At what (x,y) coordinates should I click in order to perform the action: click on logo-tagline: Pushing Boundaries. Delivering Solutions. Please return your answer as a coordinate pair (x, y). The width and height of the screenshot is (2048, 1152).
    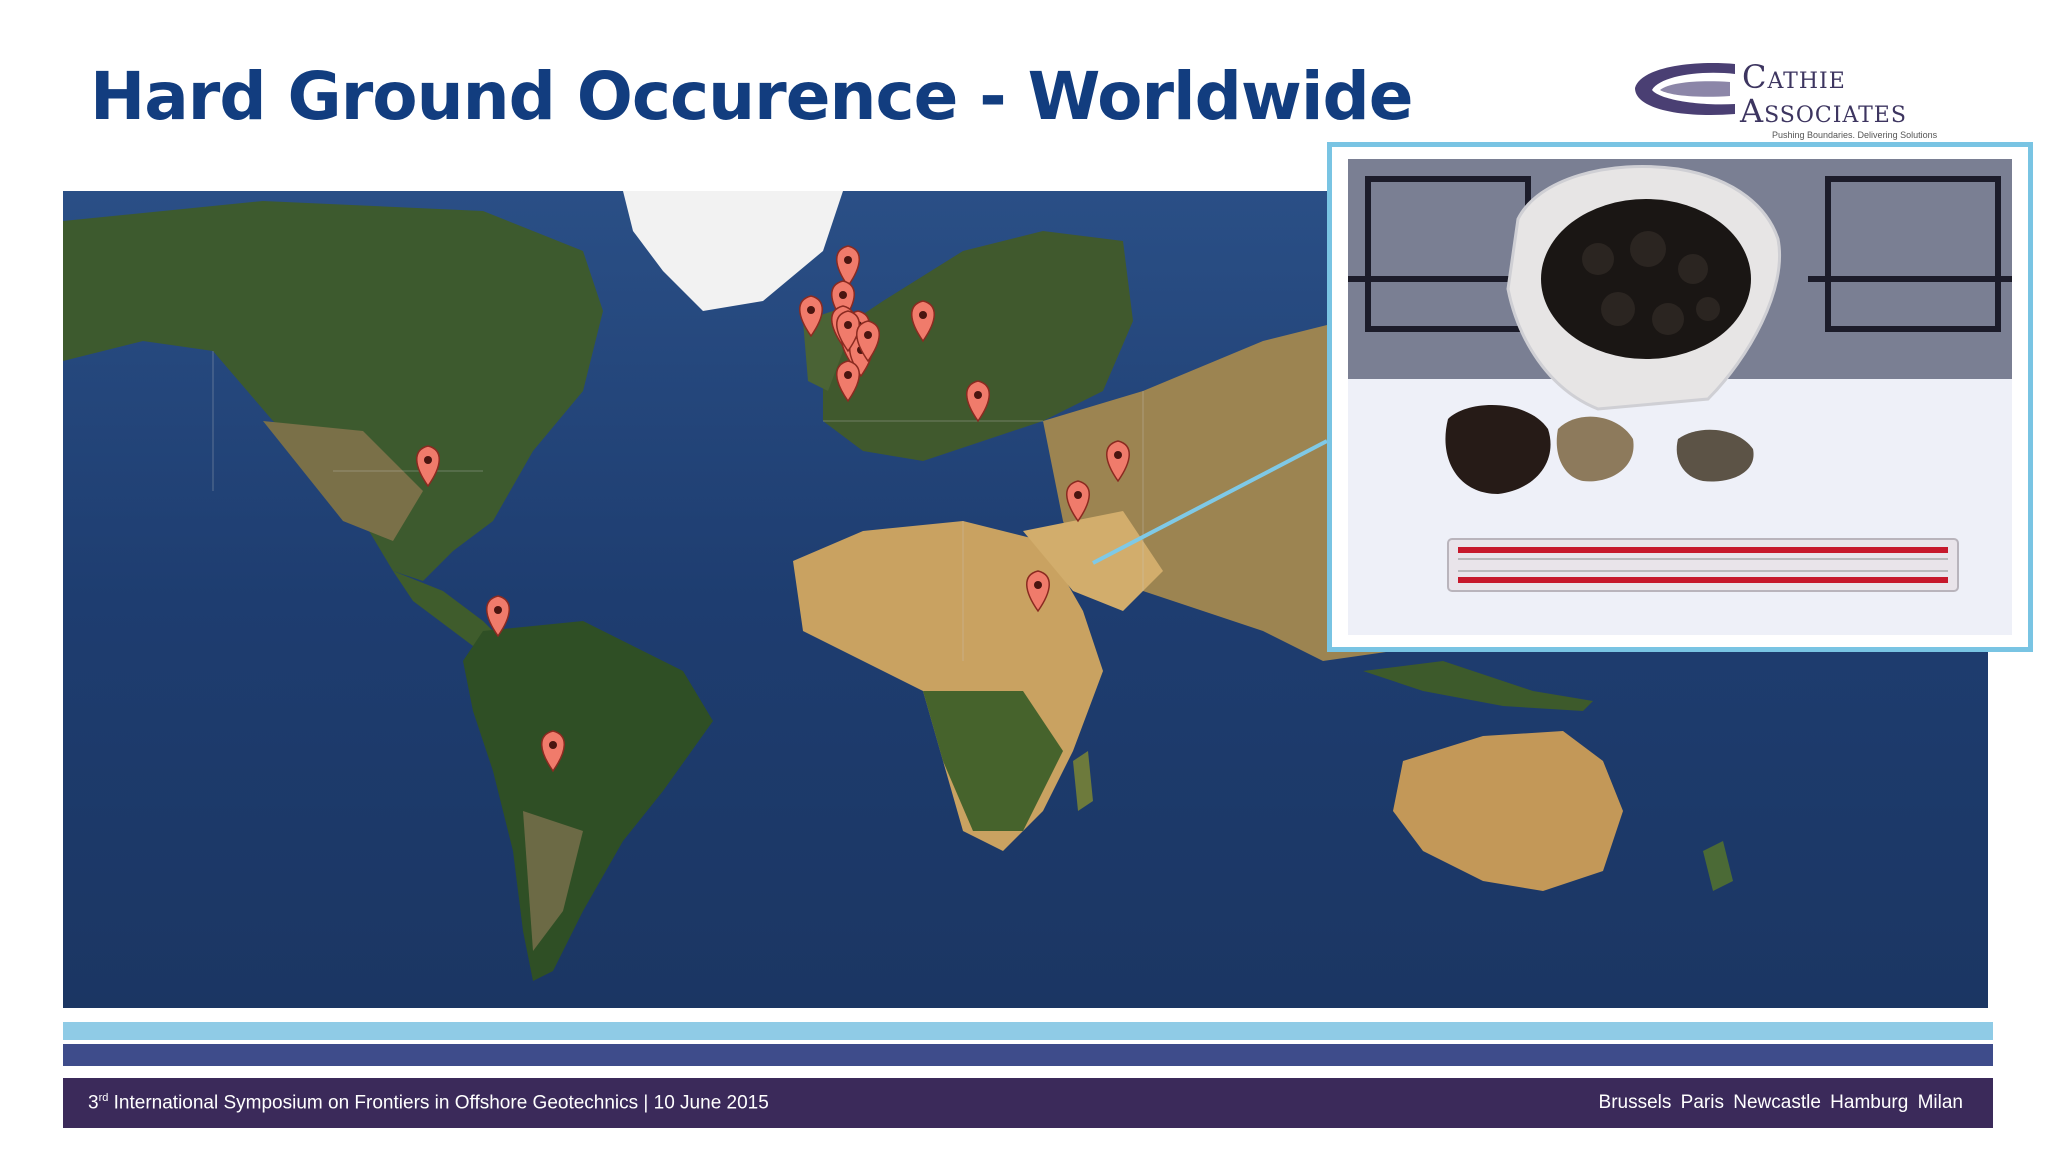
    Looking at the image, I should click on (1855, 135).